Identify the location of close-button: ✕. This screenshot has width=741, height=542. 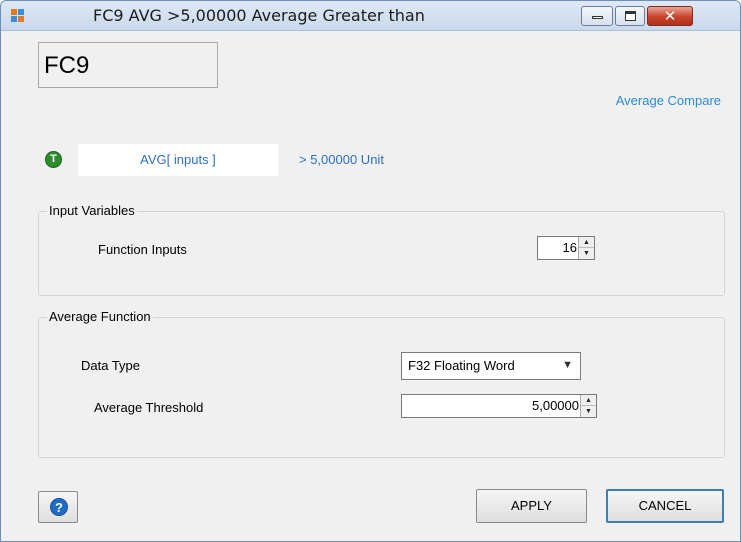
(670, 16).